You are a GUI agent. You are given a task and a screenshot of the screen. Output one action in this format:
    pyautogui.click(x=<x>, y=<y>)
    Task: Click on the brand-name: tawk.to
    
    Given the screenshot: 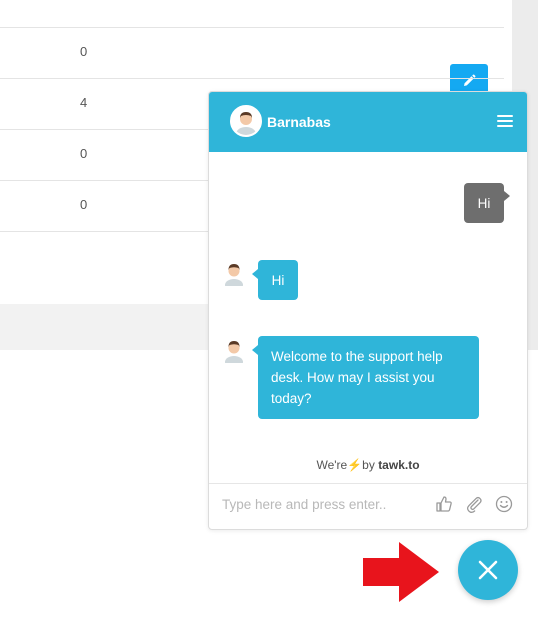 What is the action you would take?
    pyautogui.click(x=399, y=465)
    